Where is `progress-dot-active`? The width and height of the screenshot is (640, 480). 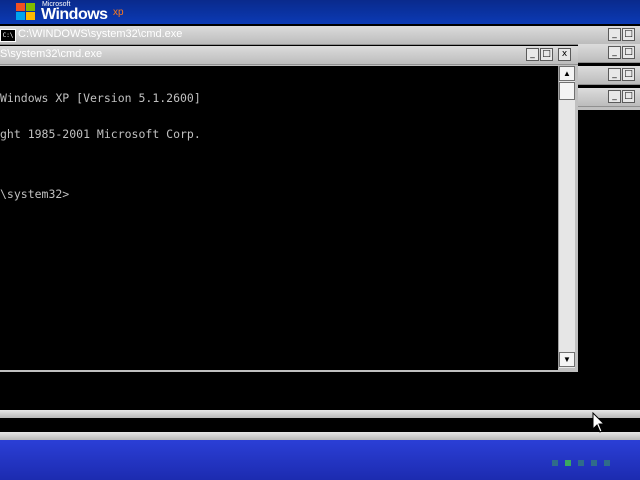 progress-dot-active is located at coordinates (568, 463).